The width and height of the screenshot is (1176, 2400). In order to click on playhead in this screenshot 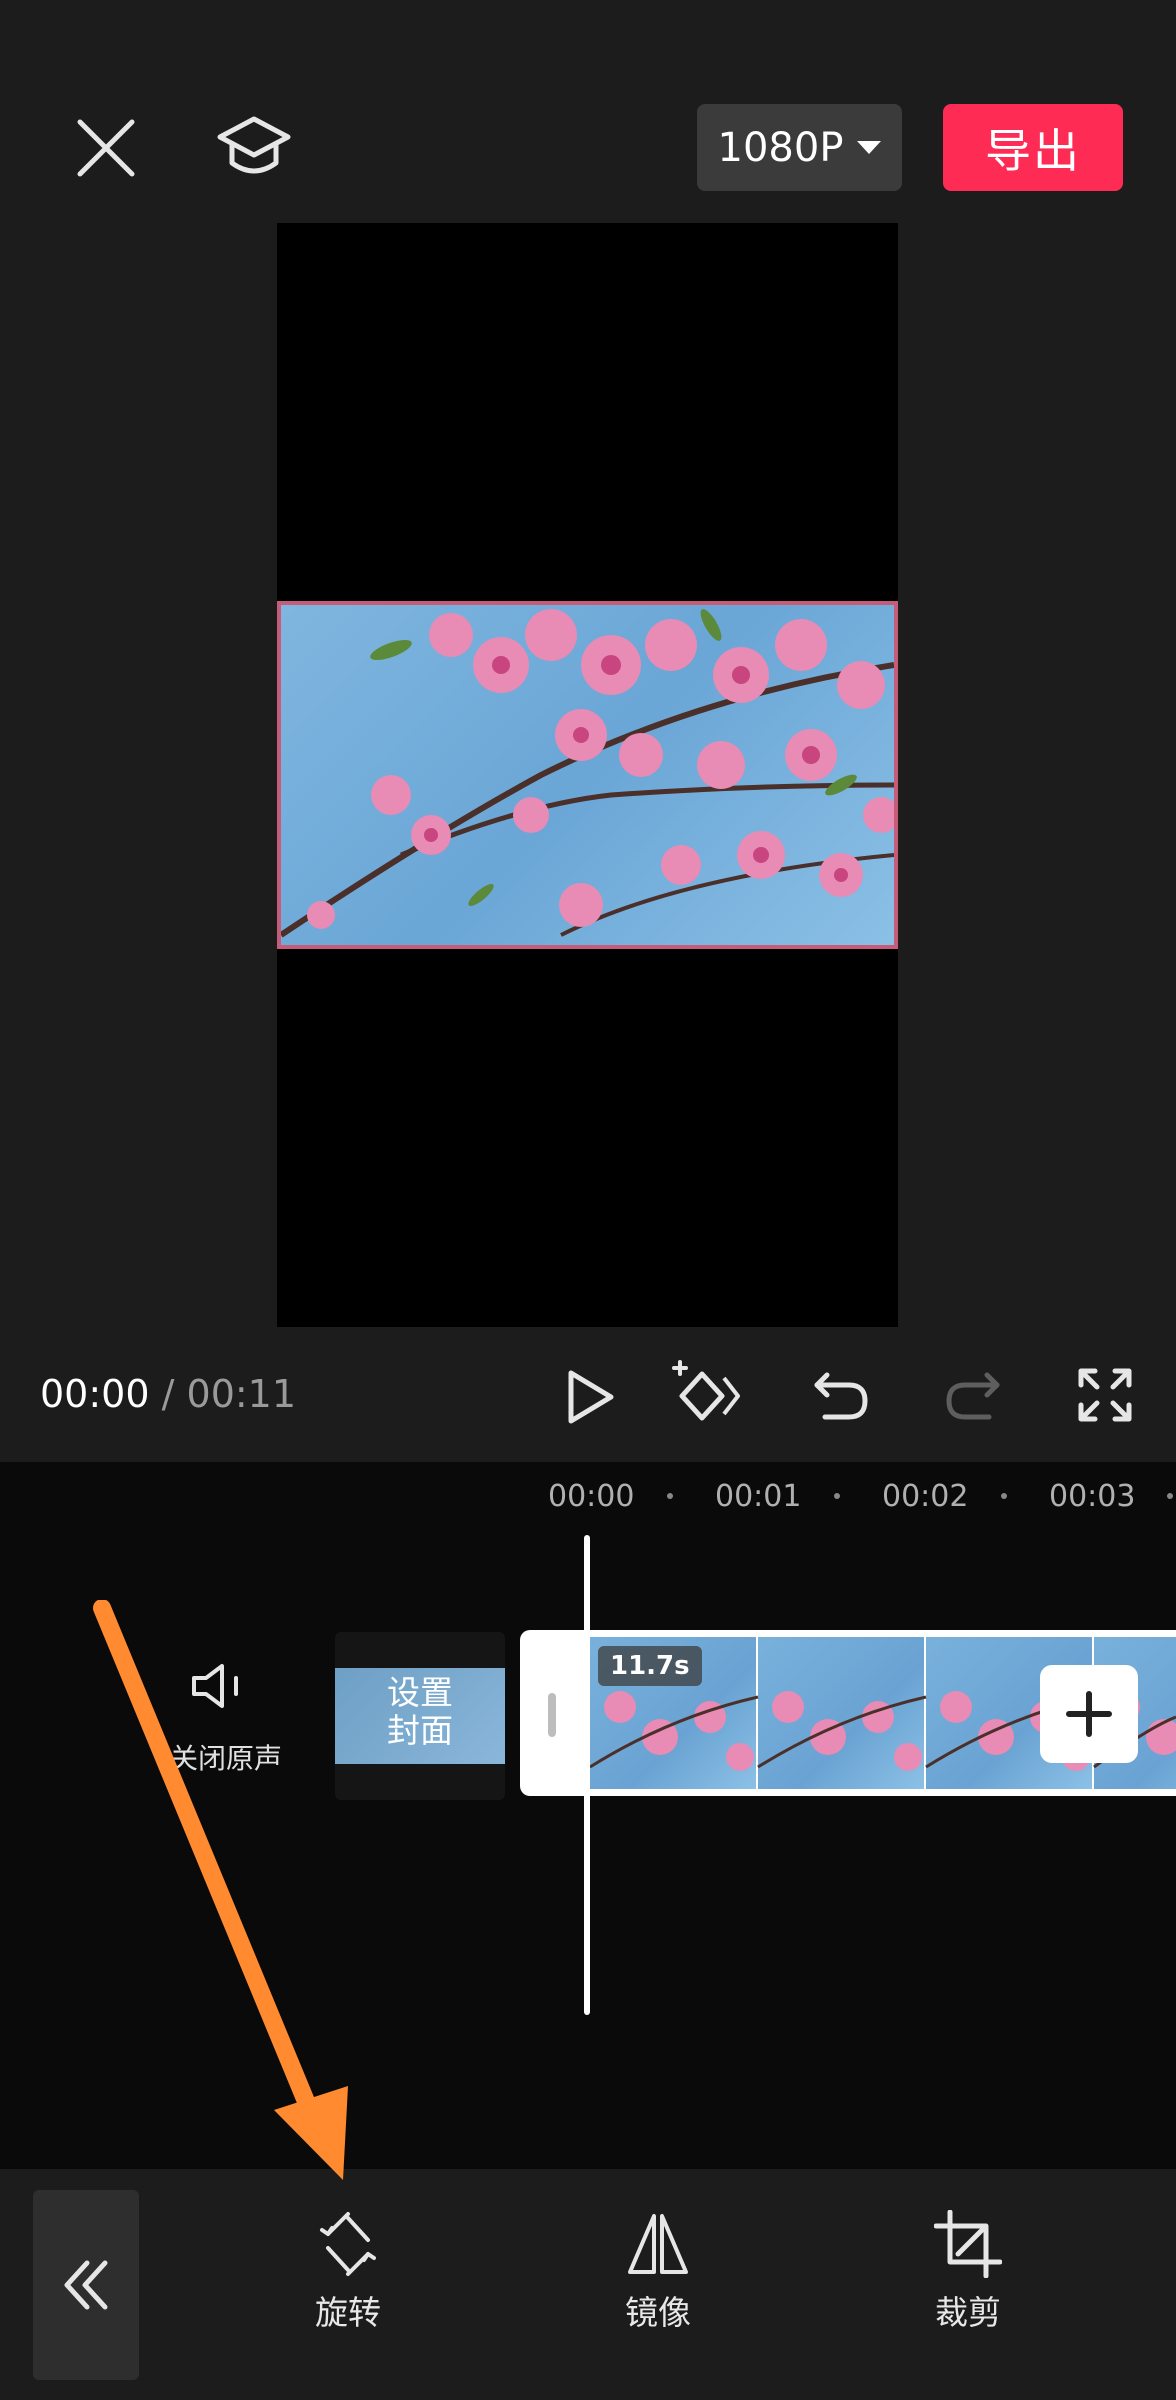, I will do `click(587, 1775)`.